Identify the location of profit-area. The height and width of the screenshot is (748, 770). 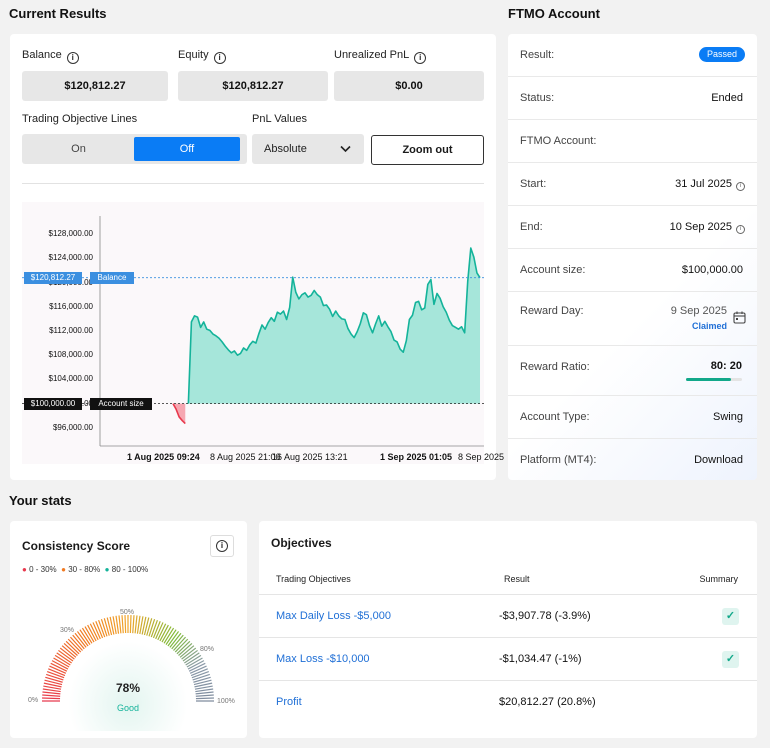
(334, 326).